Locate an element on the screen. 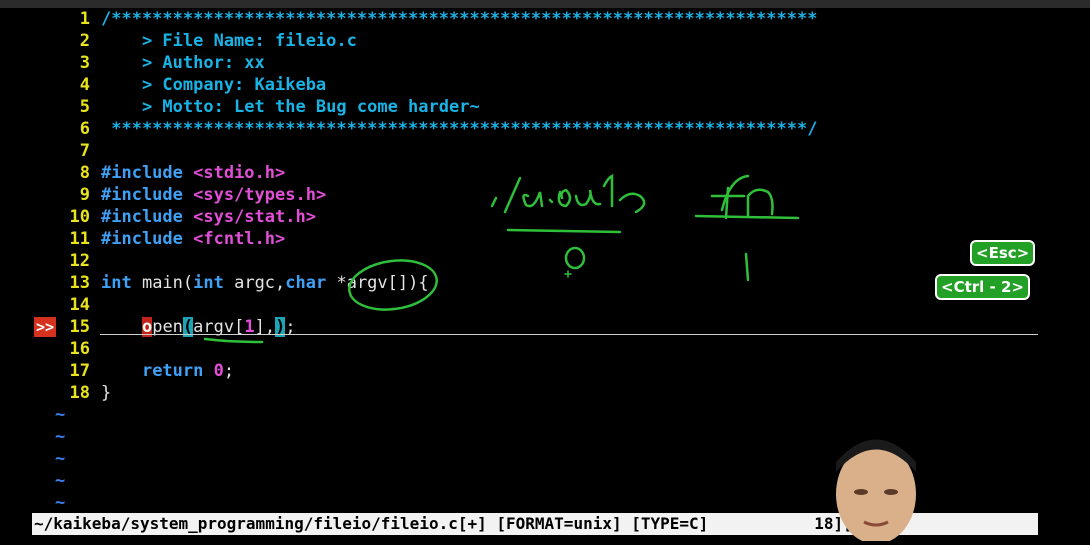  code-token: } is located at coordinates (106, 393).